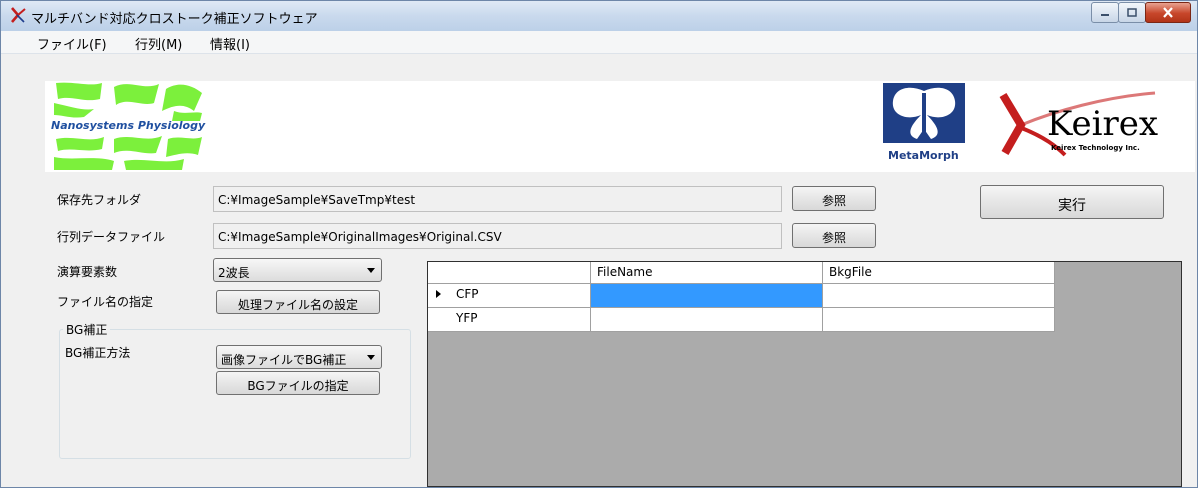  I want to click on menu-file: ファイル(F), so click(72, 43).